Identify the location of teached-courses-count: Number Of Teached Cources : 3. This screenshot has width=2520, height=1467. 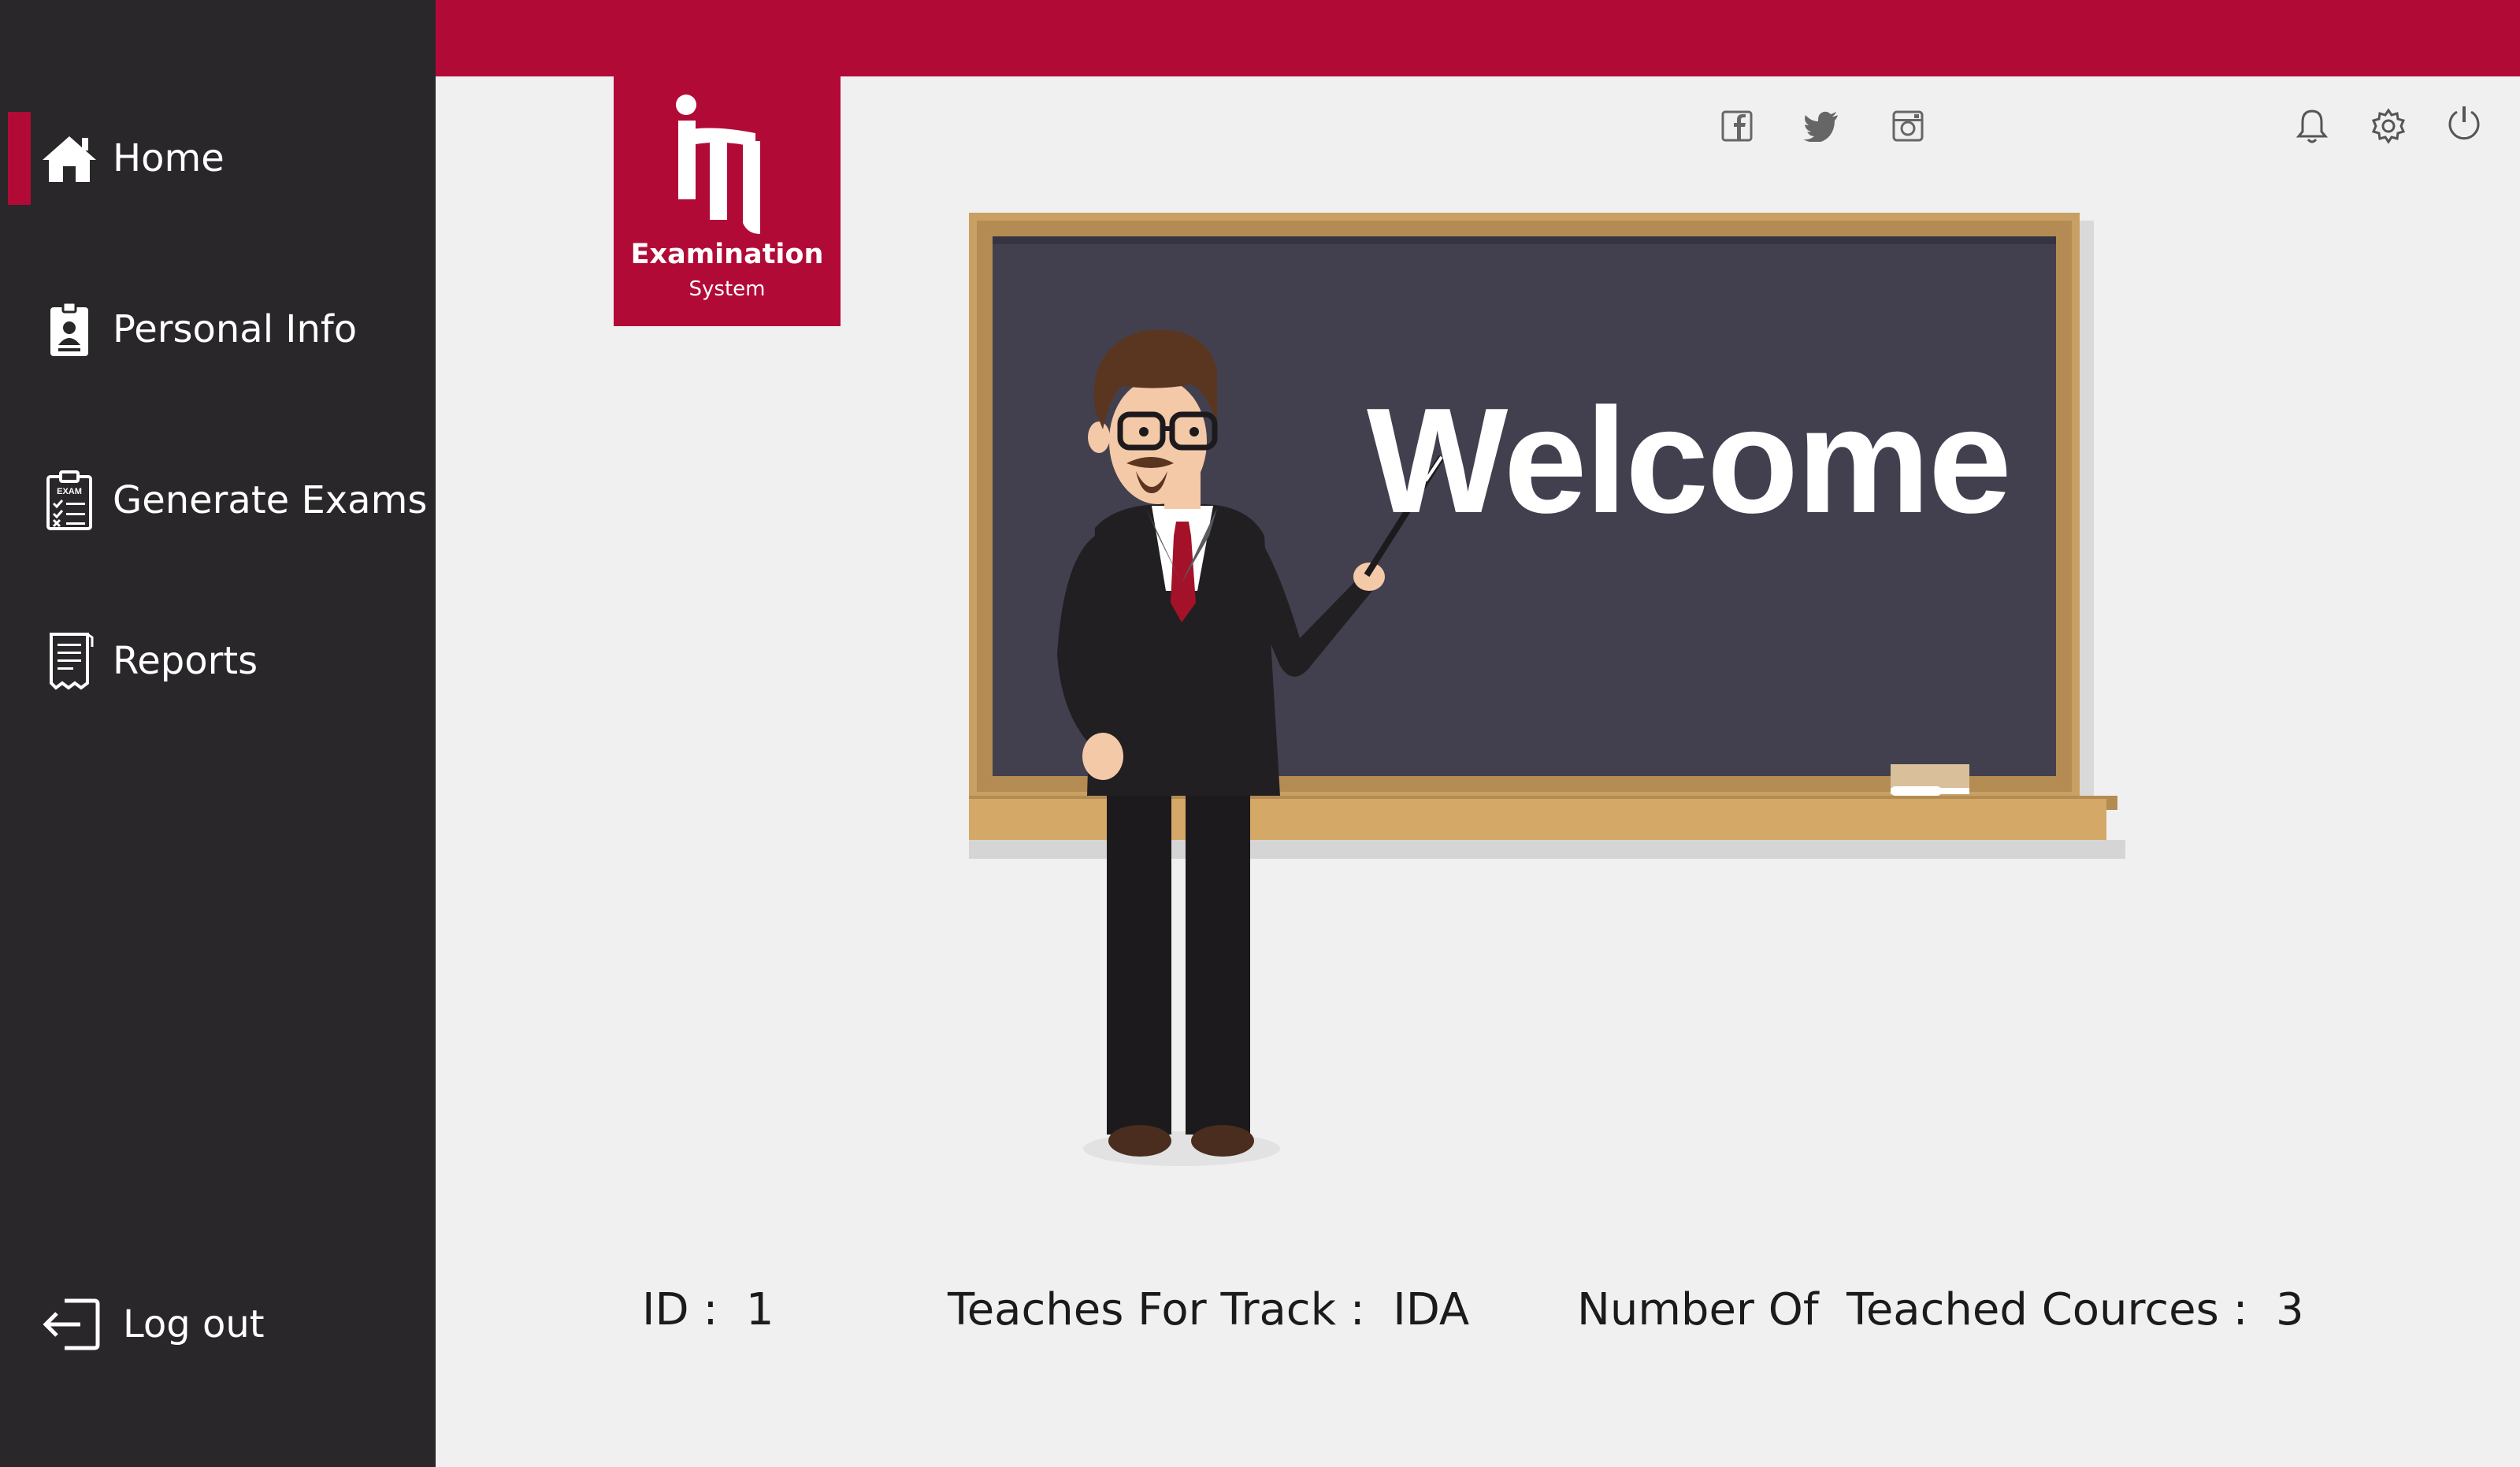
(1940, 1309).